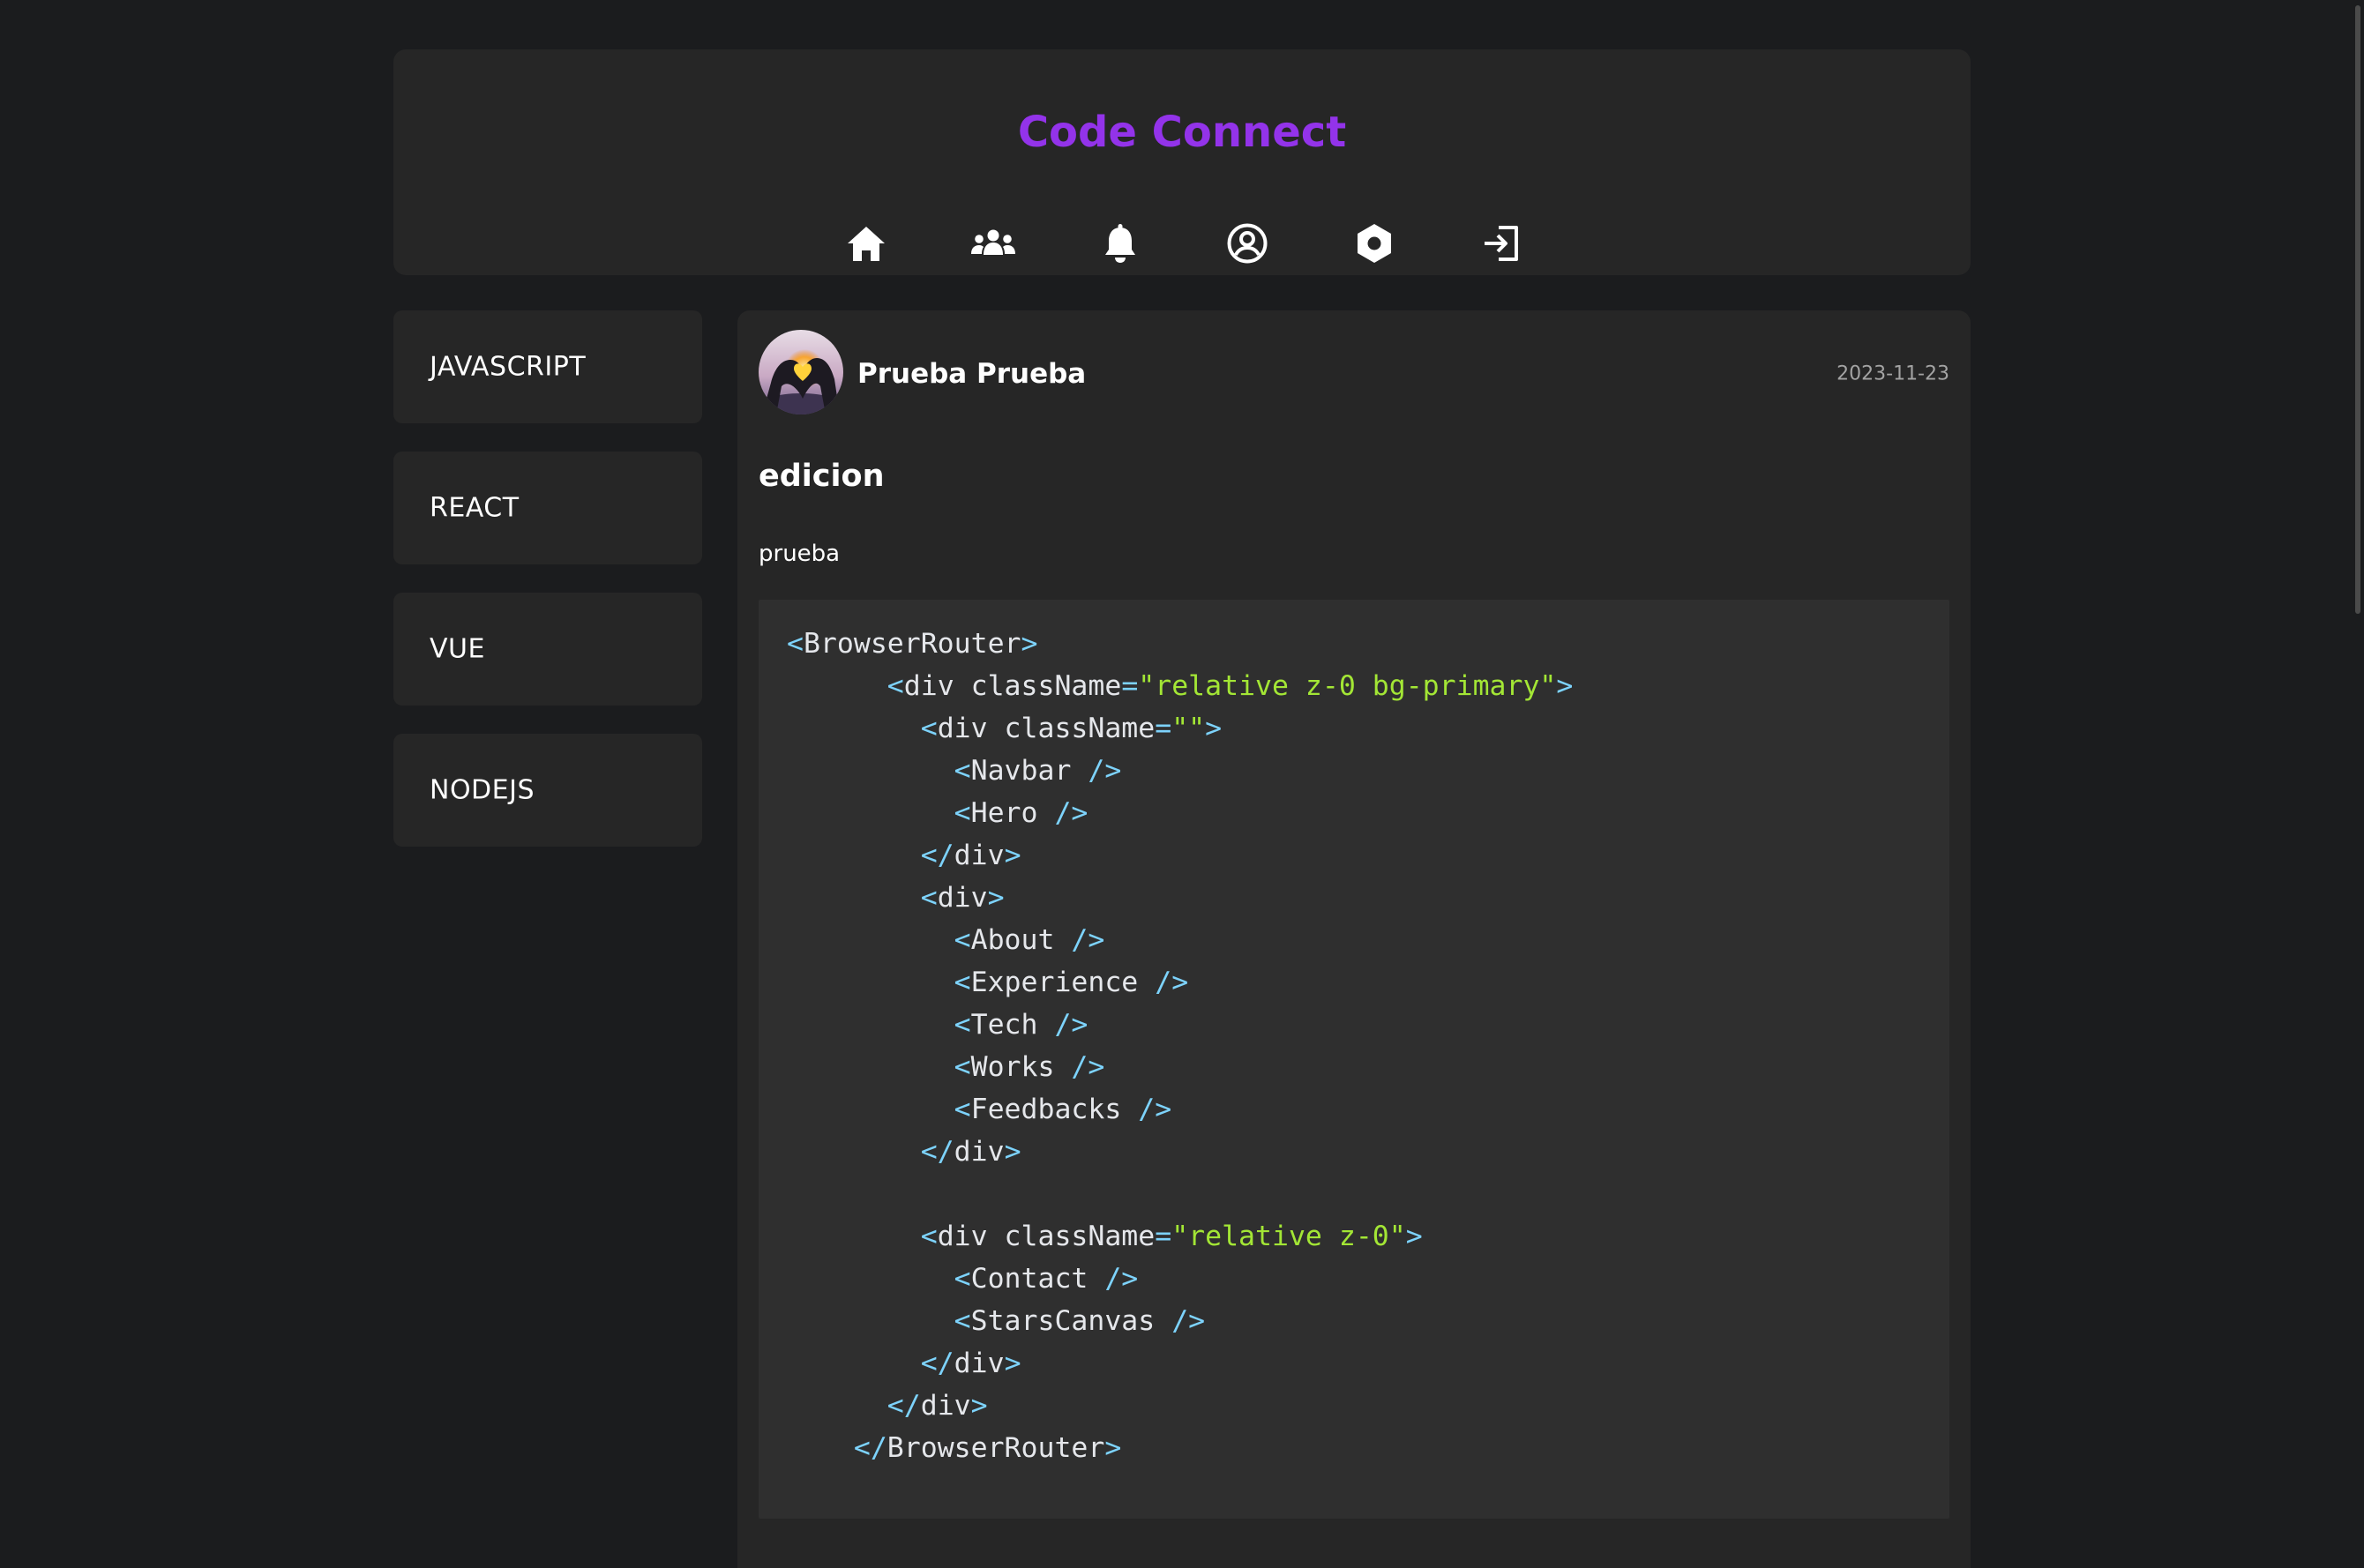 The height and width of the screenshot is (1568, 2364). I want to click on nav-community-button, so click(993, 243).